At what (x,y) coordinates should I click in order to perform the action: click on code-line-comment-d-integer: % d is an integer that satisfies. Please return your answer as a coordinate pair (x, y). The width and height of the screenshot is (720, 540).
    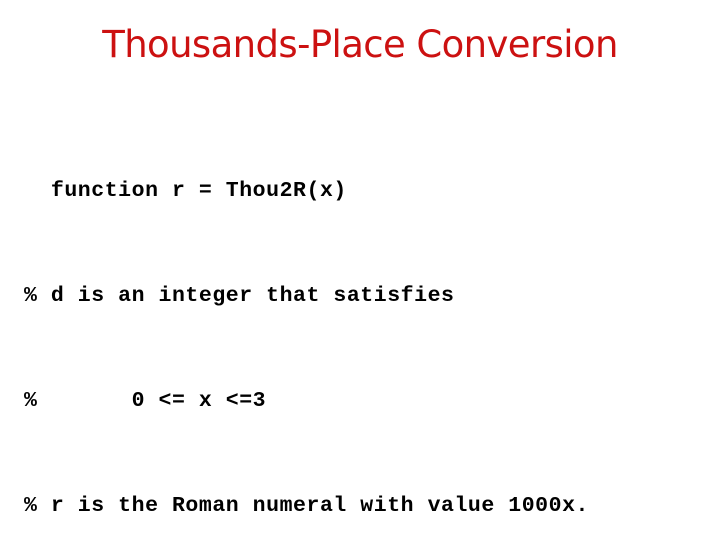
    Looking at the image, I should click on (239, 296).